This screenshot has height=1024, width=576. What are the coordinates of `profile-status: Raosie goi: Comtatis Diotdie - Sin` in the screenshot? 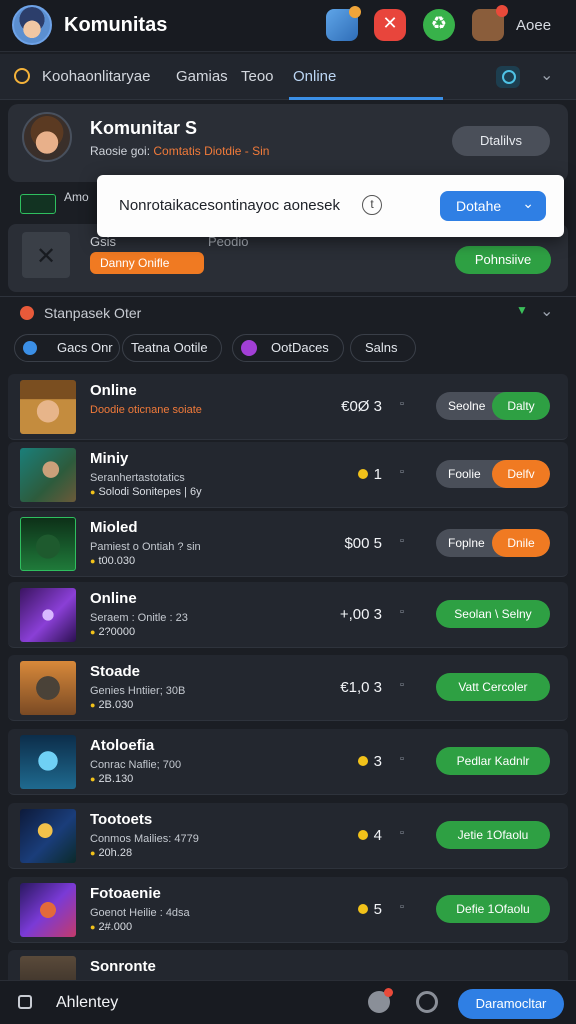 It's located at (179, 151).